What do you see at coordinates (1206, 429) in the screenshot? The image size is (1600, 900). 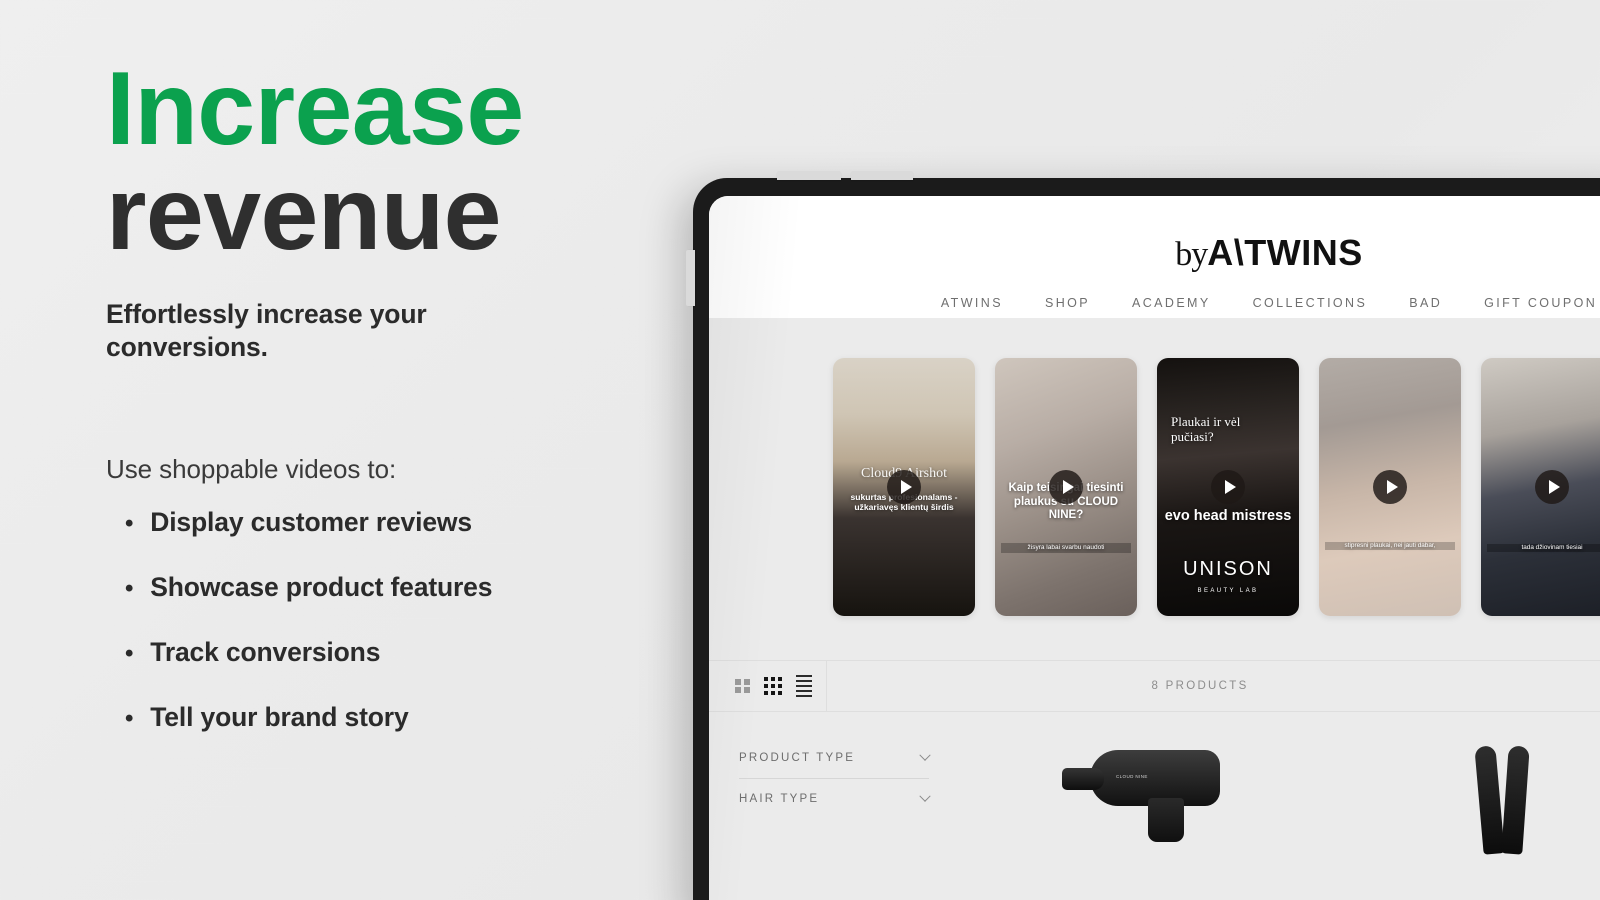 I see `video-card-title: Plaukai ir vėl pučiasi?` at bounding box center [1206, 429].